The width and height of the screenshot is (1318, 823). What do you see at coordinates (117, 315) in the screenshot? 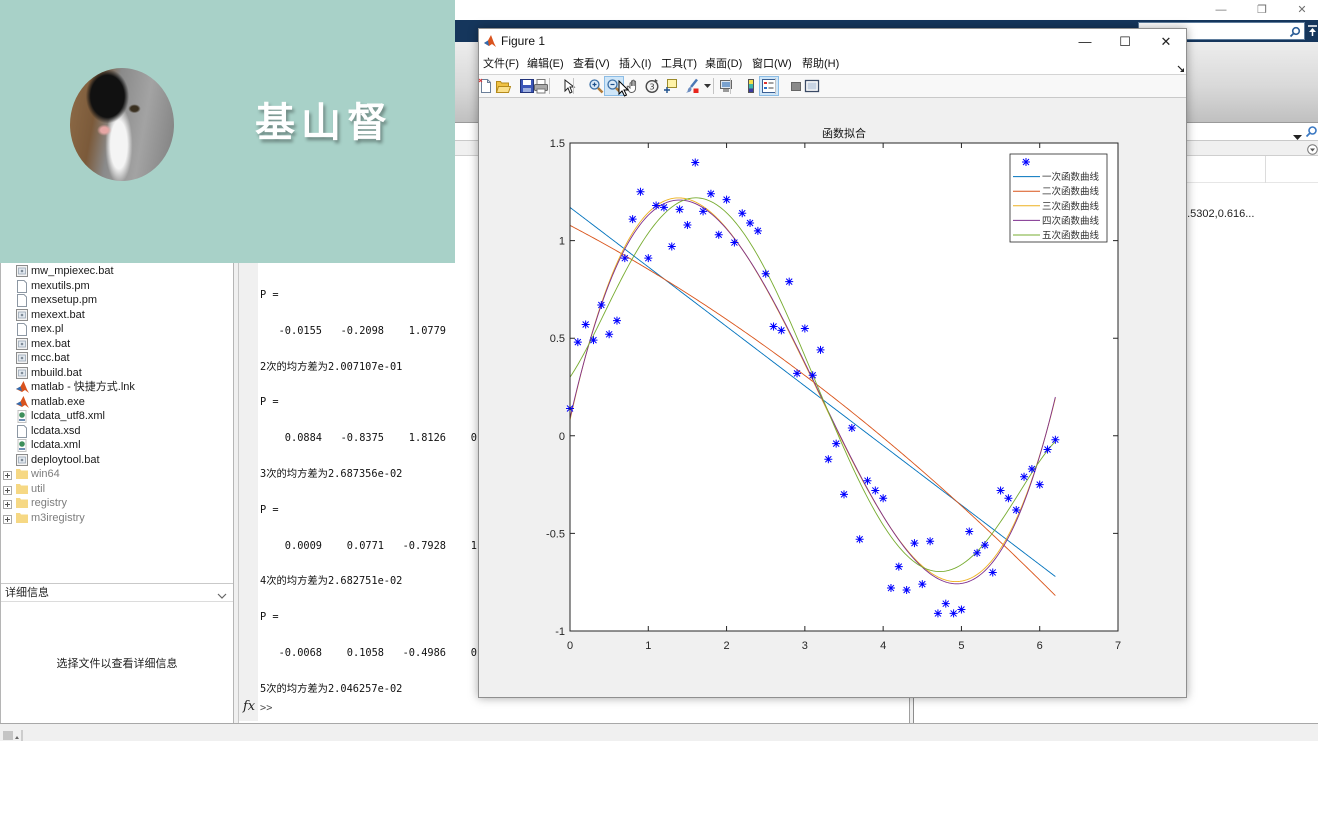
I see `file-item: mexext.bat` at bounding box center [117, 315].